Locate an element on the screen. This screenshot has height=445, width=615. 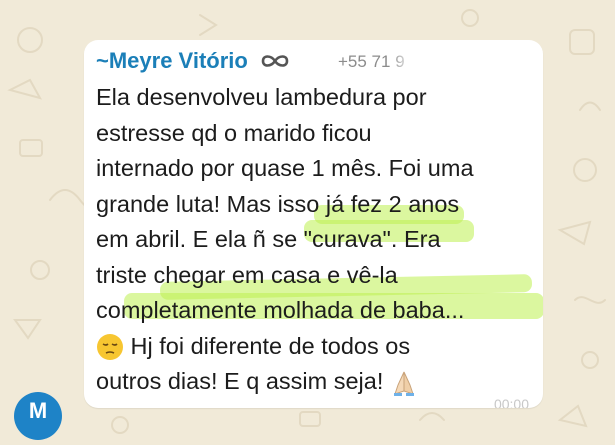
message-time: 00:00 is located at coordinates (511, 402).